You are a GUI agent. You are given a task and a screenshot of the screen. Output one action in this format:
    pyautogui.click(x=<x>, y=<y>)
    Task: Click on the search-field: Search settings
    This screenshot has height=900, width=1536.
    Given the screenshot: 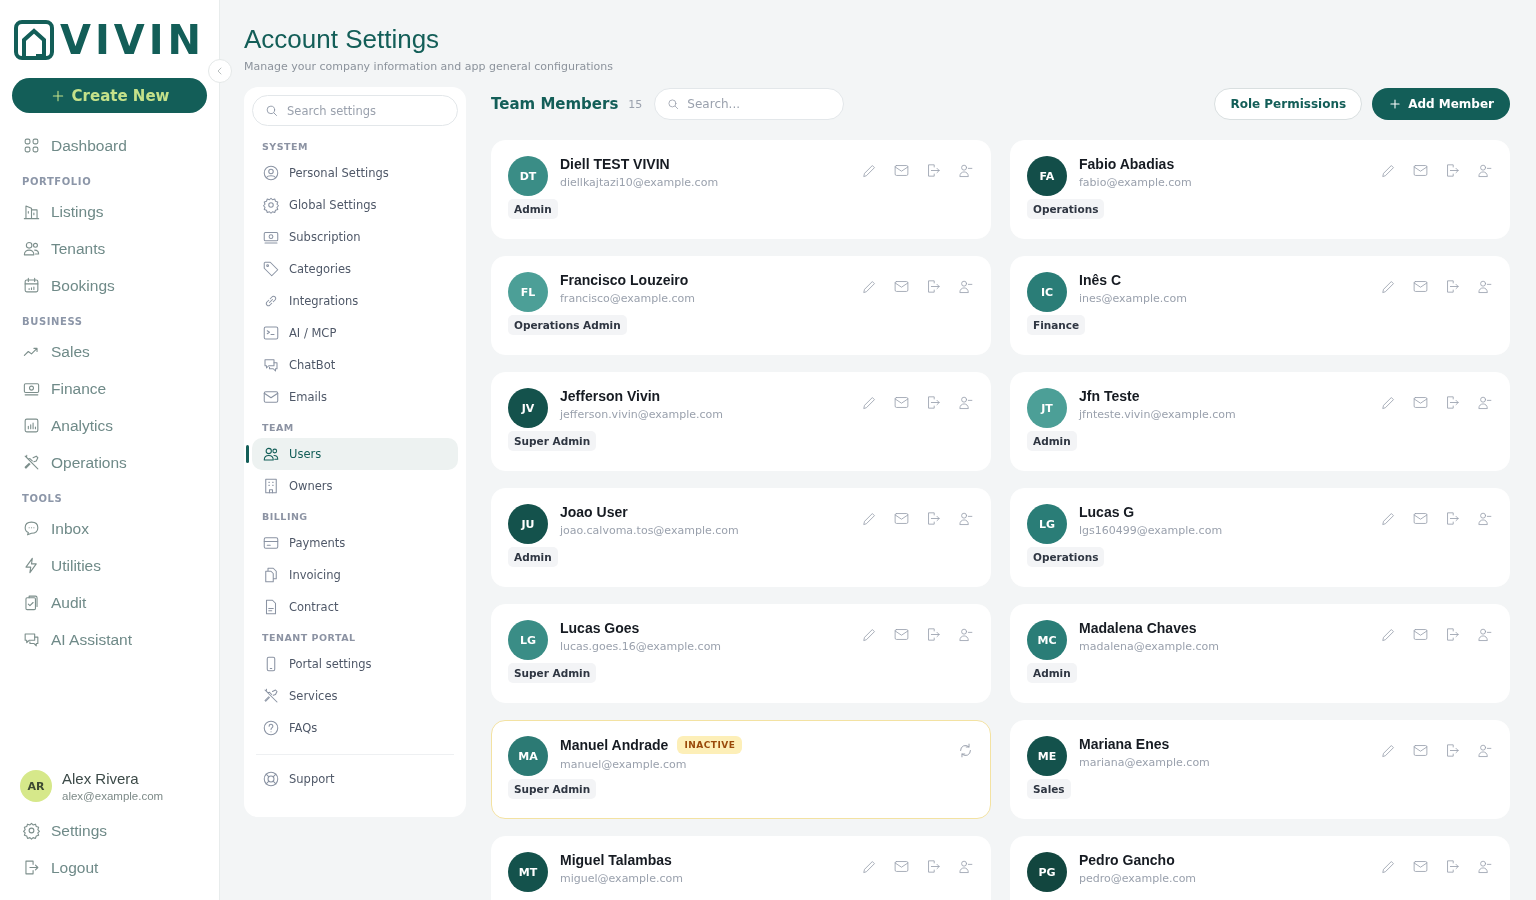 What is the action you would take?
    pyautogui.click(x=355, y=110)
    